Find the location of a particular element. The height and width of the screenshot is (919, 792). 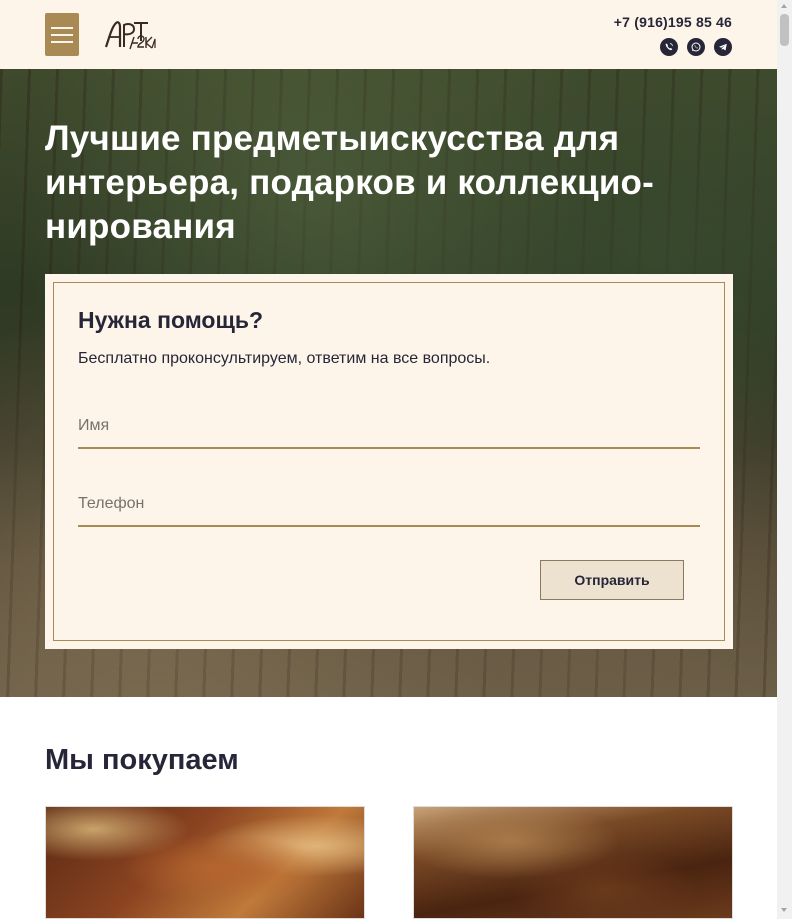

scroll-up-arrow-icon is located at coordinates (784, 6).